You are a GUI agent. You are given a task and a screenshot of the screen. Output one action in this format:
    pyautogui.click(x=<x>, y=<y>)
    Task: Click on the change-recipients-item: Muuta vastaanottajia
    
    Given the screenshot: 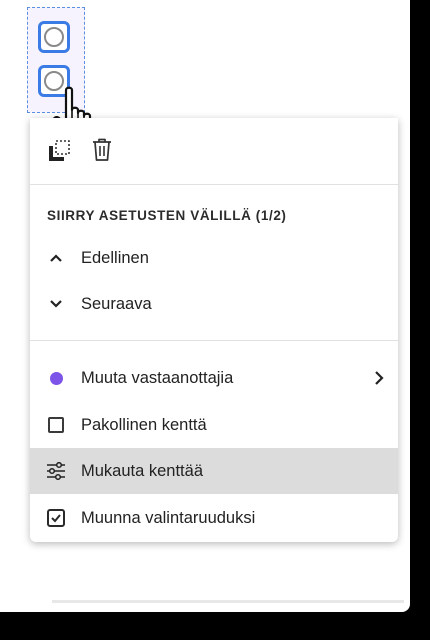 What is the action you would take?
    pyautogui.click(x=214, y=378)
    